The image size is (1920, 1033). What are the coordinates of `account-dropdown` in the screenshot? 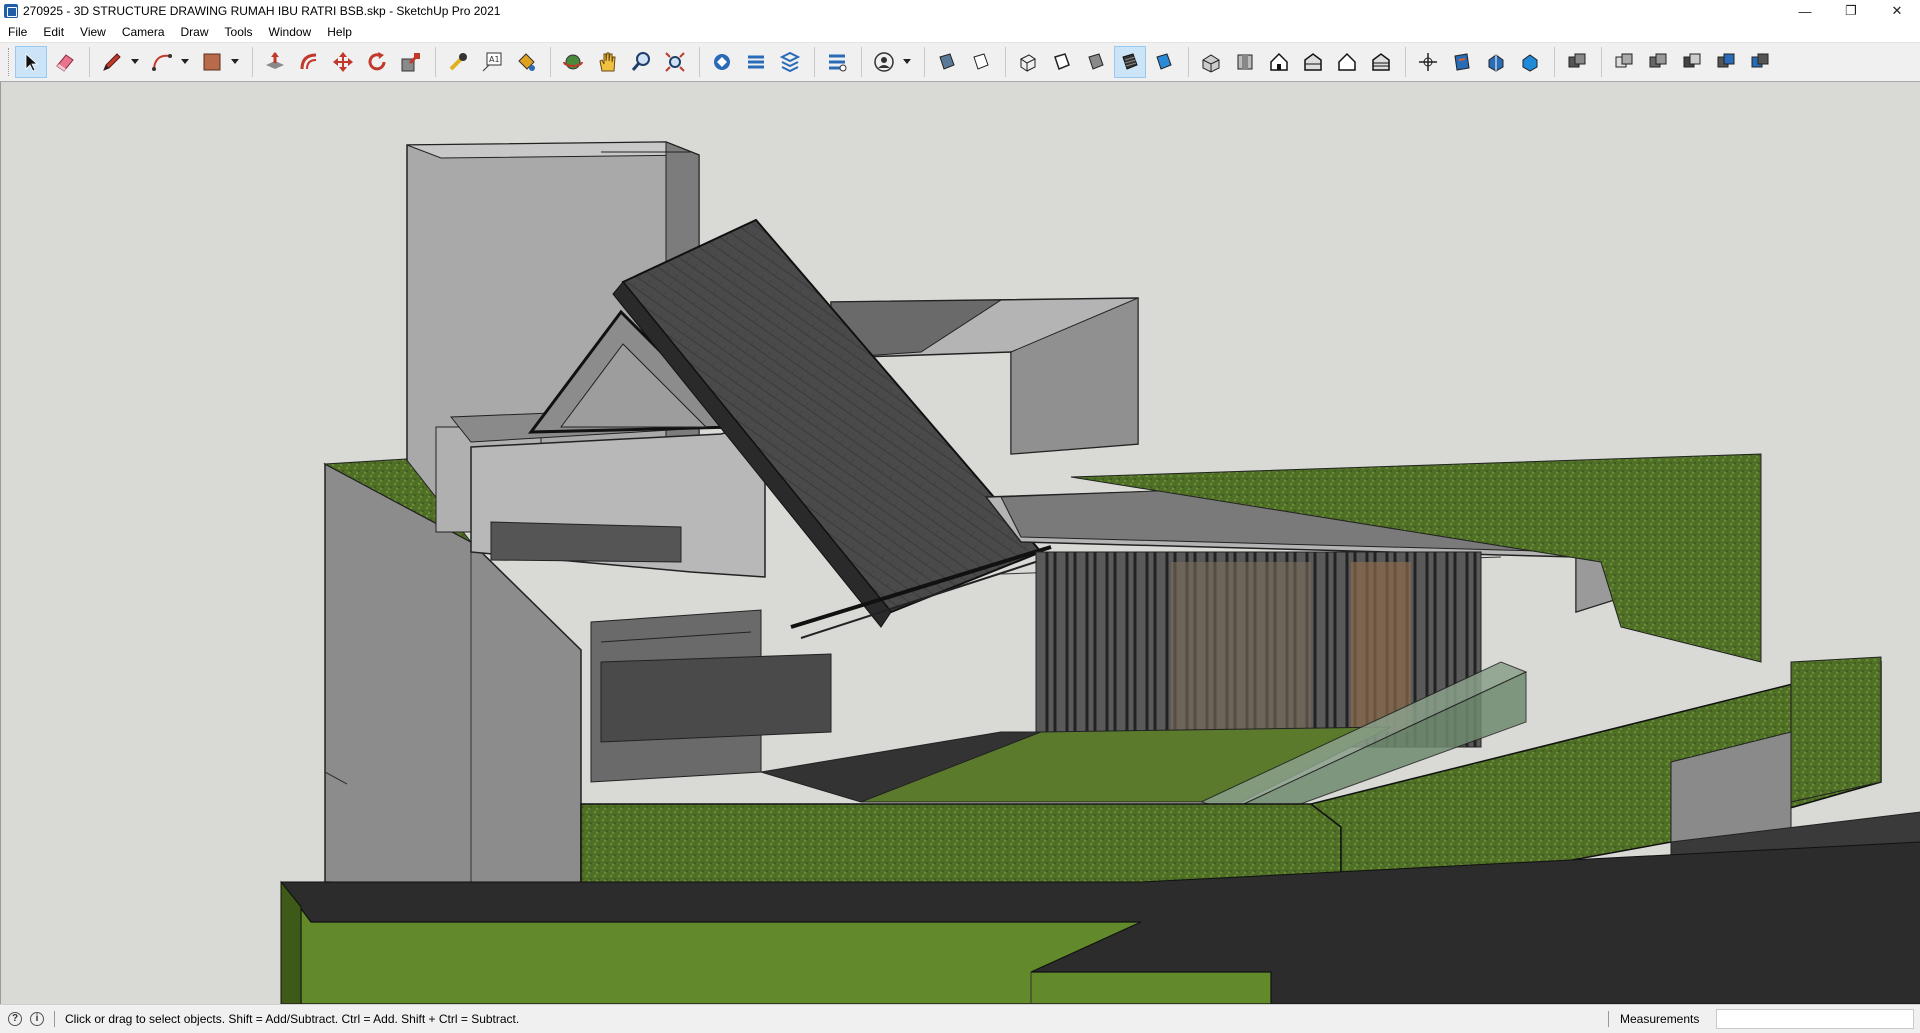 It's located at (907, 62).